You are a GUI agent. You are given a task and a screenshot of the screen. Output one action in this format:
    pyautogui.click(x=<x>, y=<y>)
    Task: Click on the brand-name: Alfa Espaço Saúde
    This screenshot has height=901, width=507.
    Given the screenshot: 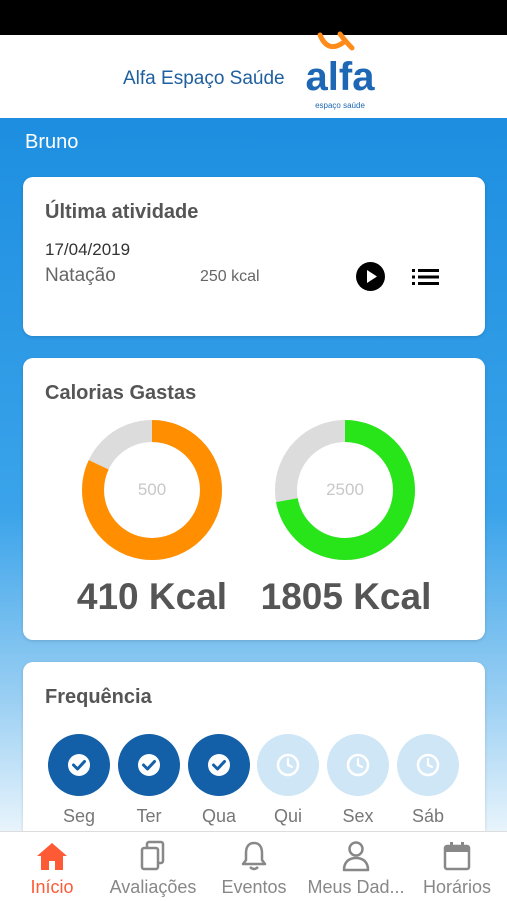 What is the action you would take?
    pyautogui.click(x=204, y=78)
    